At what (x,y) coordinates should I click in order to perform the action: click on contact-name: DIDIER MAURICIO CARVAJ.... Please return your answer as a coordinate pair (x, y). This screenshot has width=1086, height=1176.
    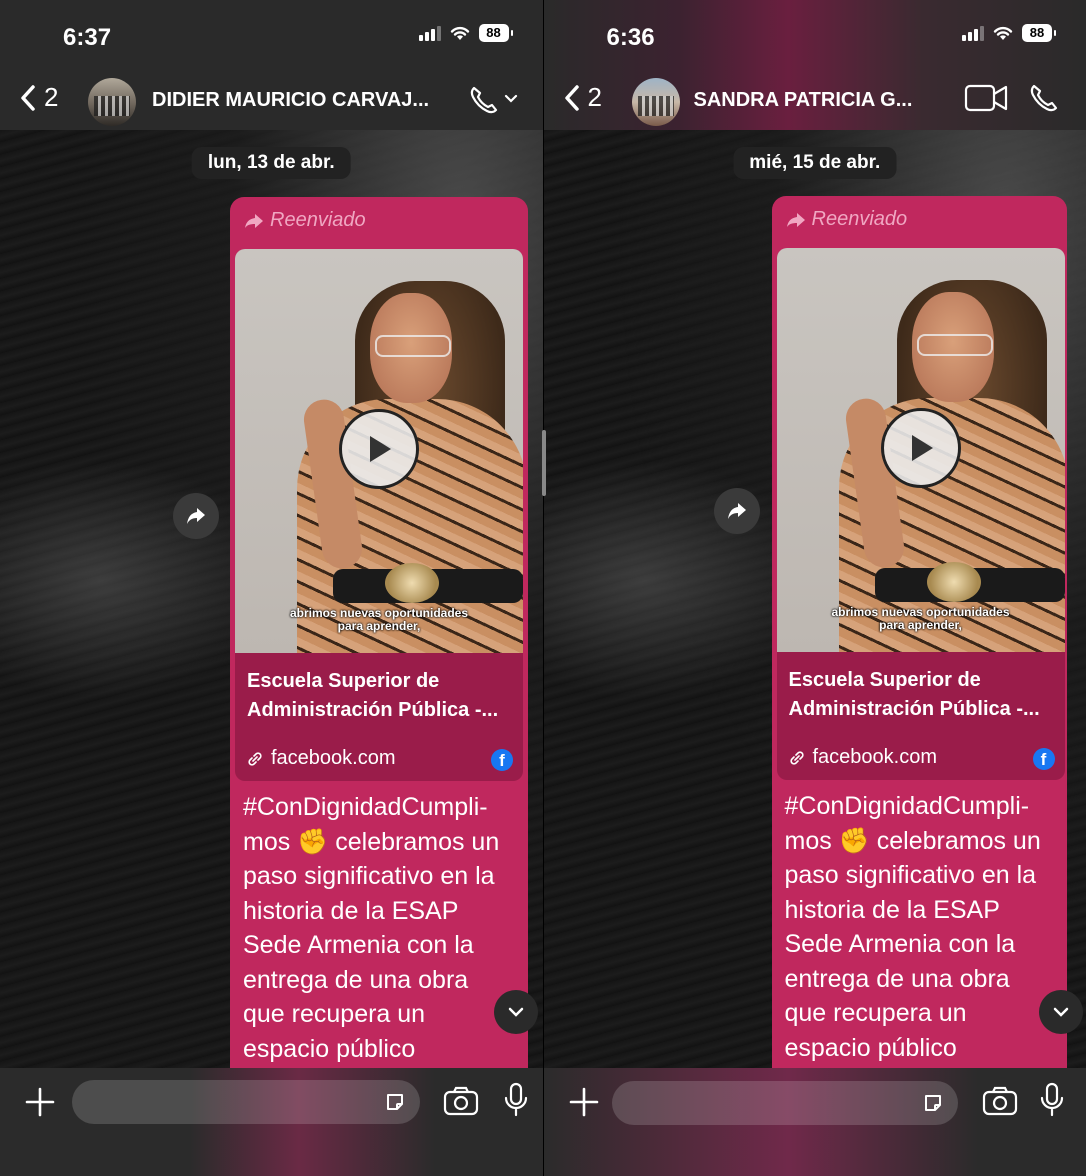
    Looking at the image, I should click on (290, 100).